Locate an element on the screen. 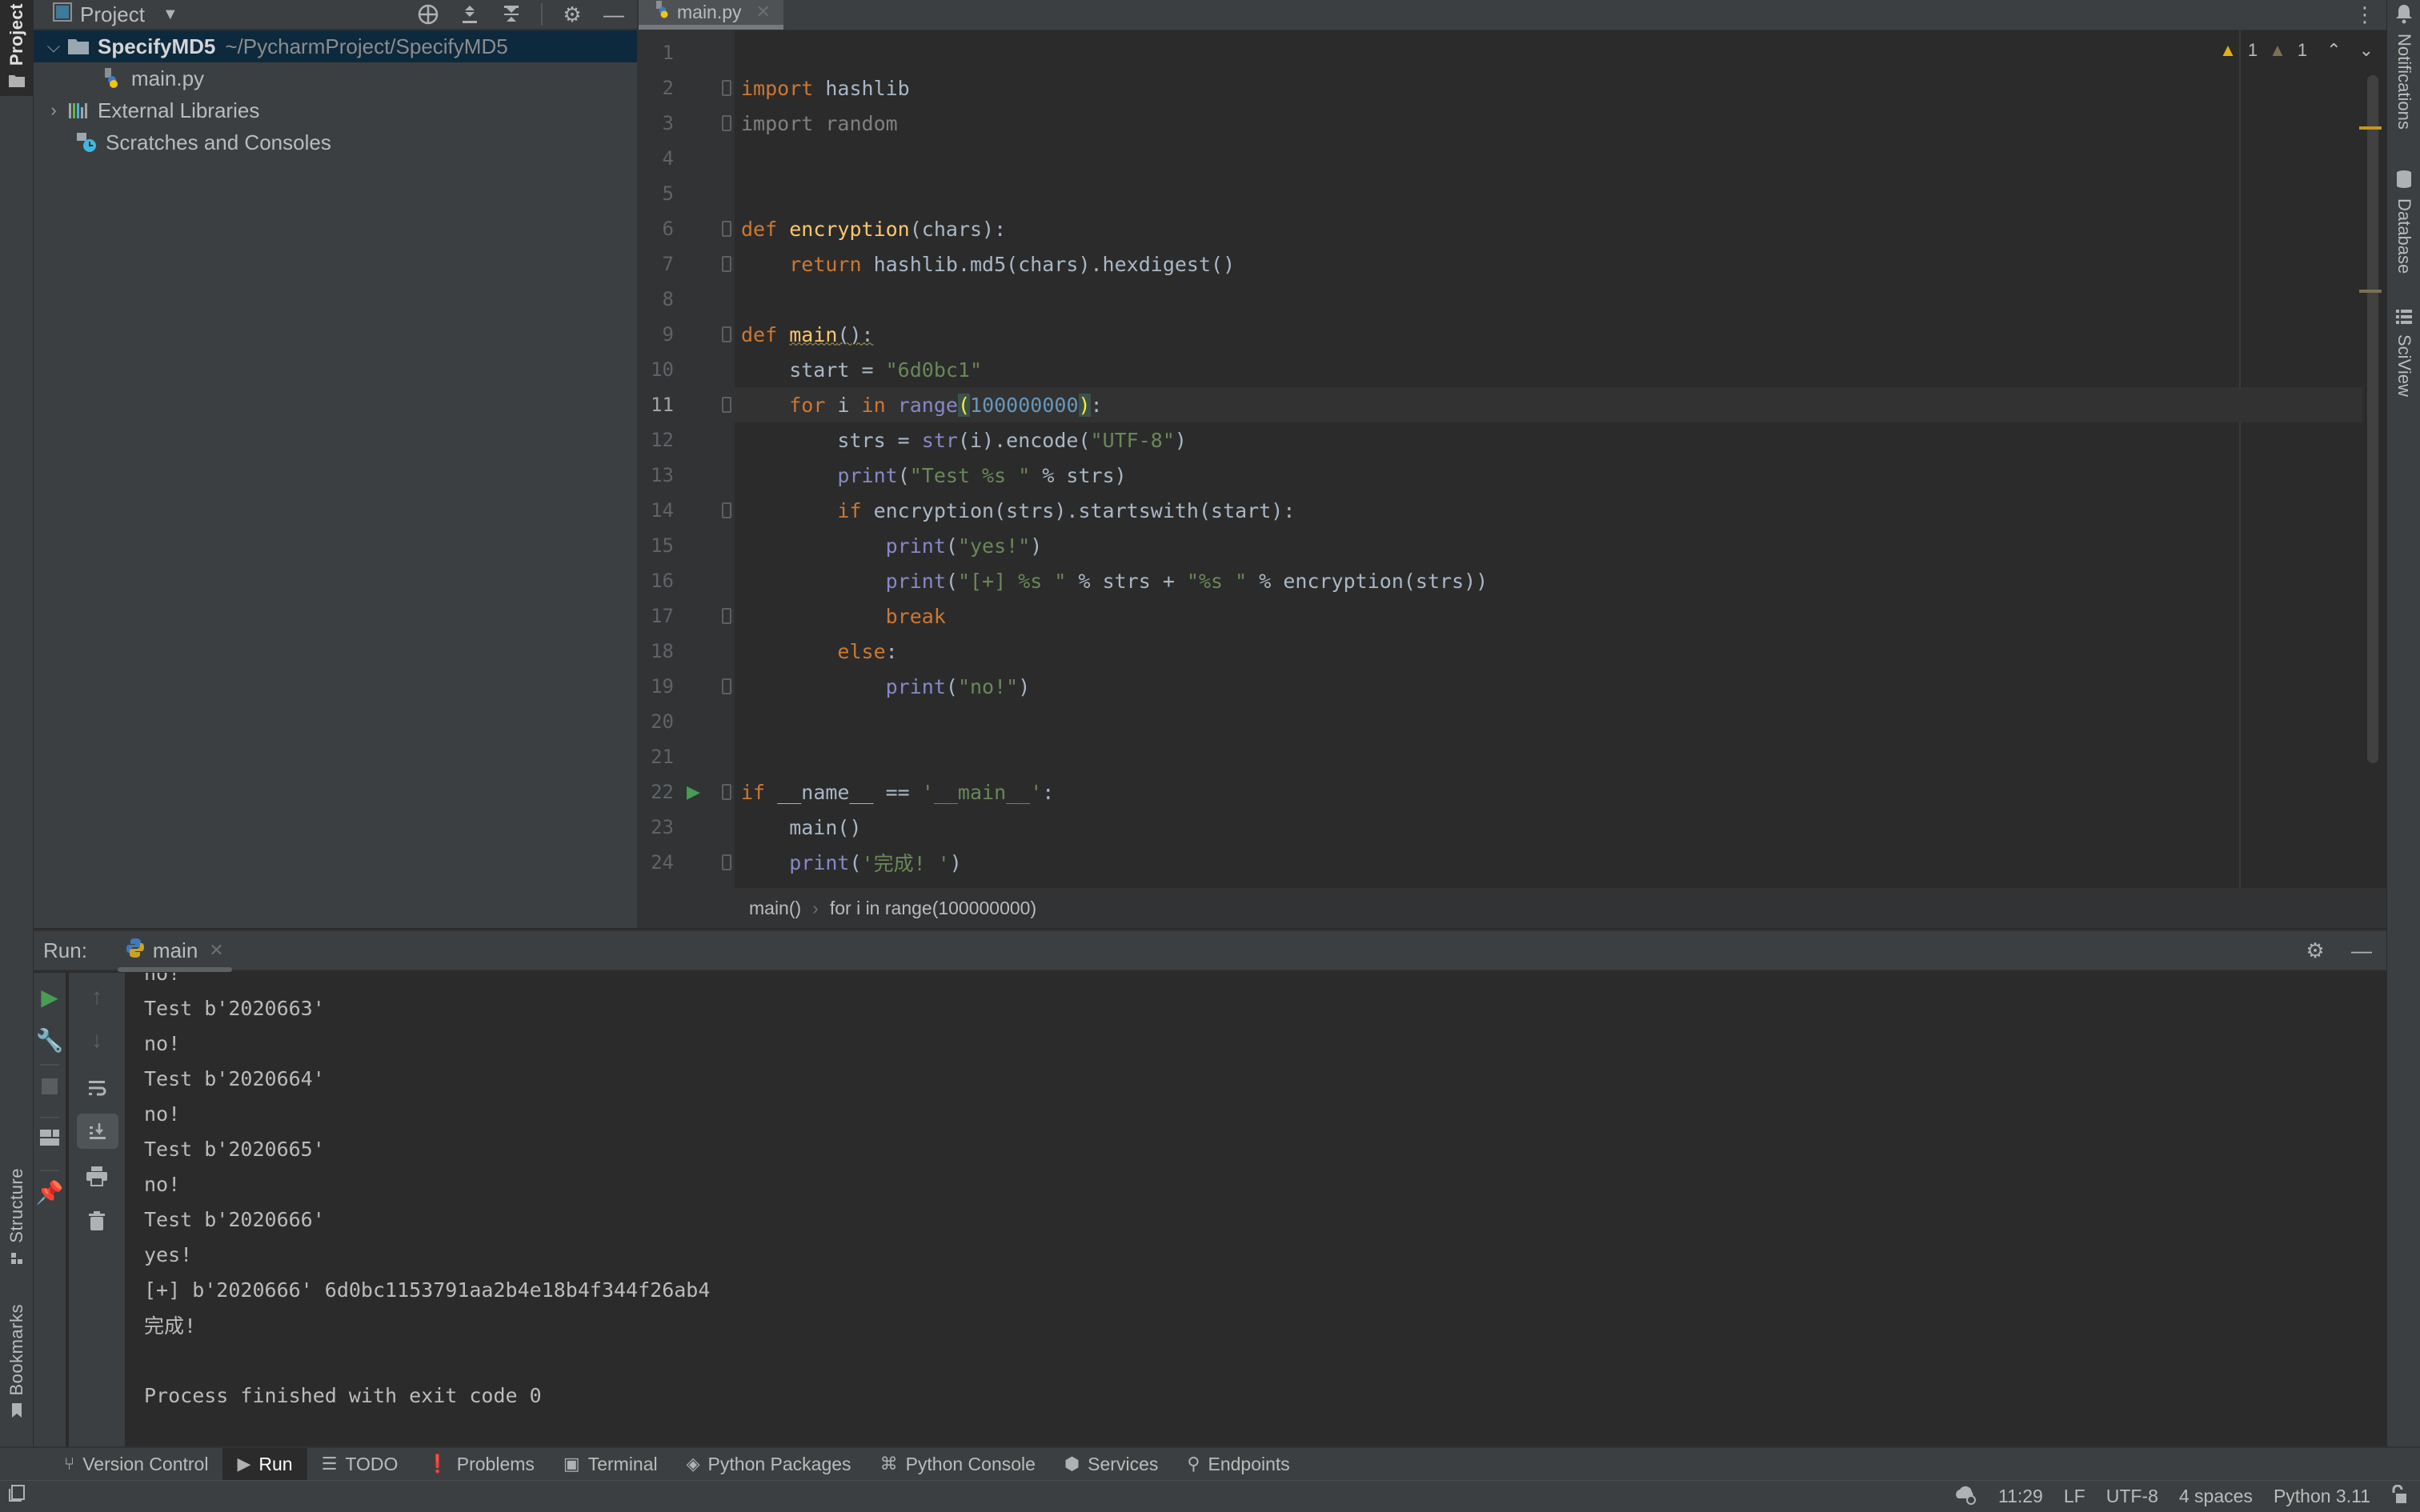 This screenshot has width=2420, height=1512. gutter-line: 5 is located at coordinates (687, 193).